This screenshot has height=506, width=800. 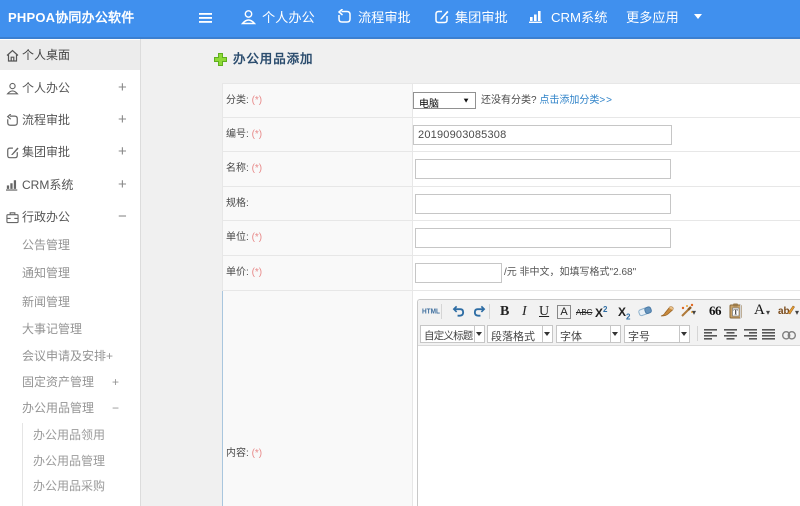 What do you see at coordinates (784, 311) in the screenshot?
I see `svg-text: ab` at bounding box center [784, 311].